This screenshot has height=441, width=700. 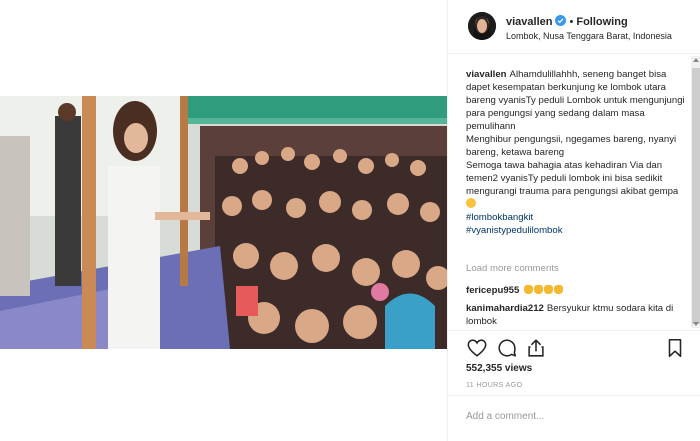 I want to click on add-comment-input, so click(x=575, y=416).